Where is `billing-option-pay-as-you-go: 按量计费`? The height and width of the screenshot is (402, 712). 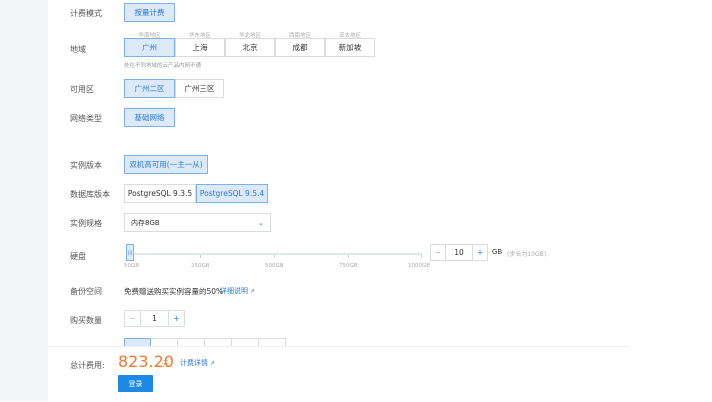 billing-option-pay-as-you-go: 按量计费 is located at coordinates (149, 12).